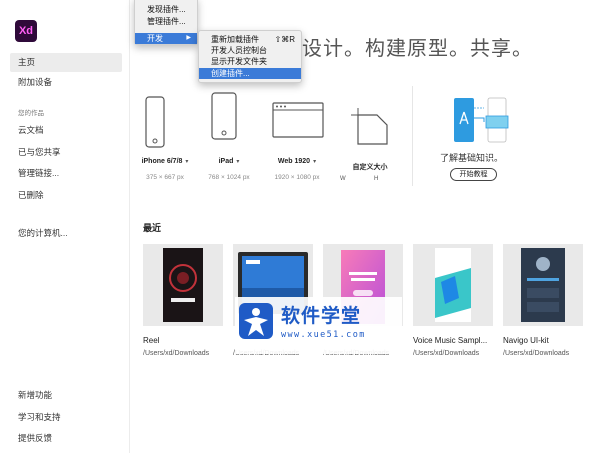 This screenshot has height=453, width=600. Describe the element at coordinates (66, 82) in the screenshot. I see `sidebar-item-devices: 附加设备` at that location.